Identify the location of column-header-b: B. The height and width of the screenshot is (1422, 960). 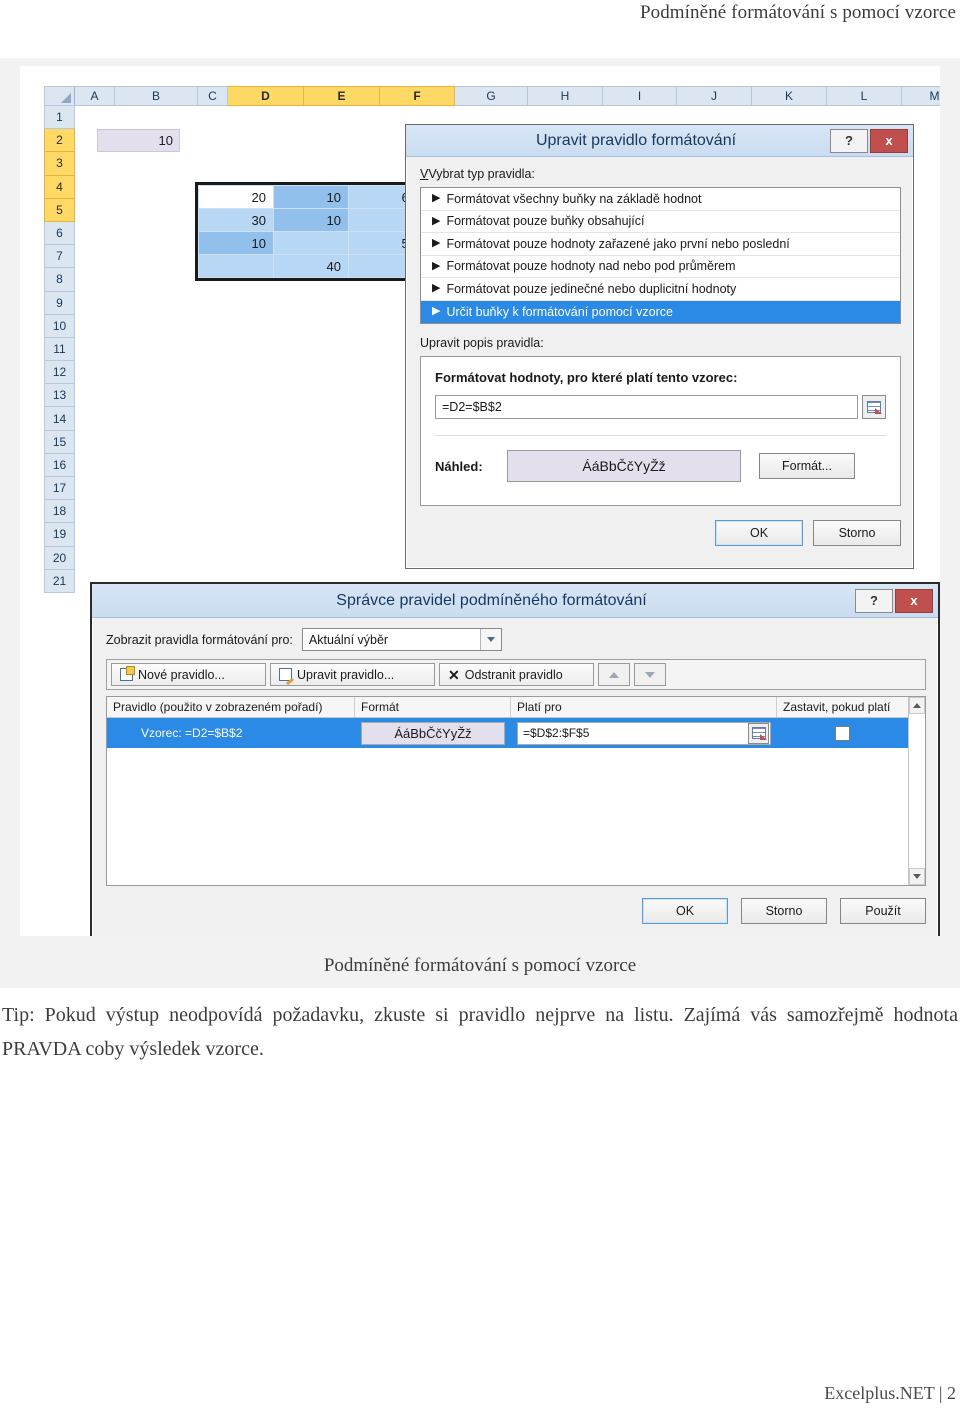
(156, 96).